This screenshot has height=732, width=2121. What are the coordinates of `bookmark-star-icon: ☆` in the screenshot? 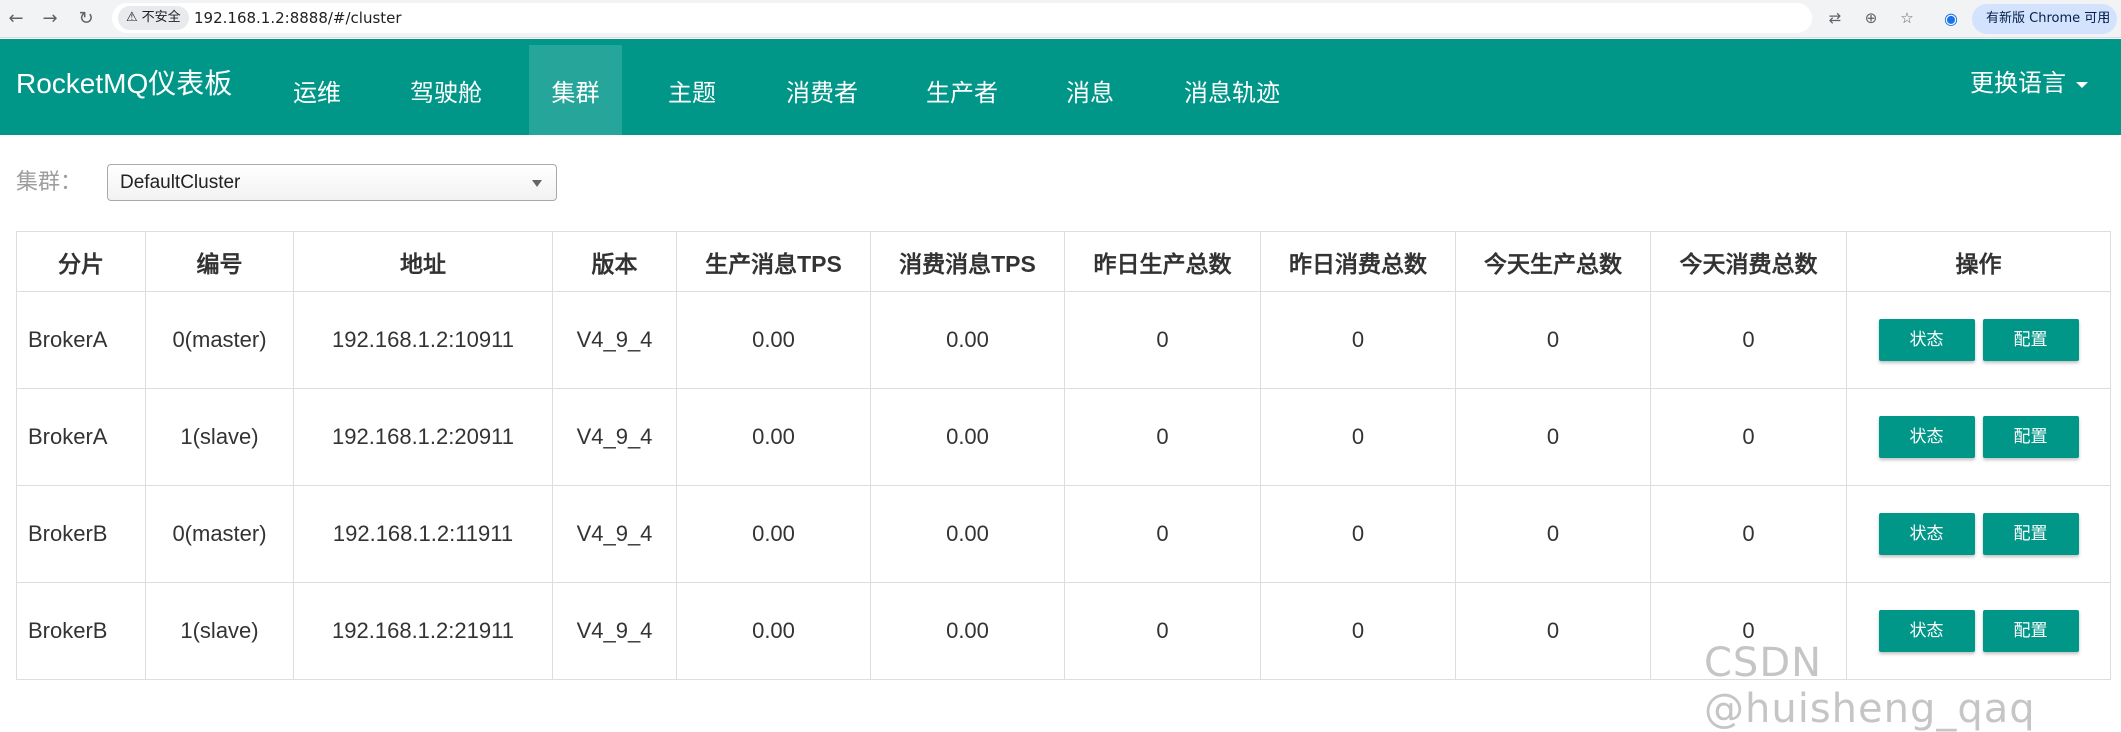 It's located at (1907, 18).